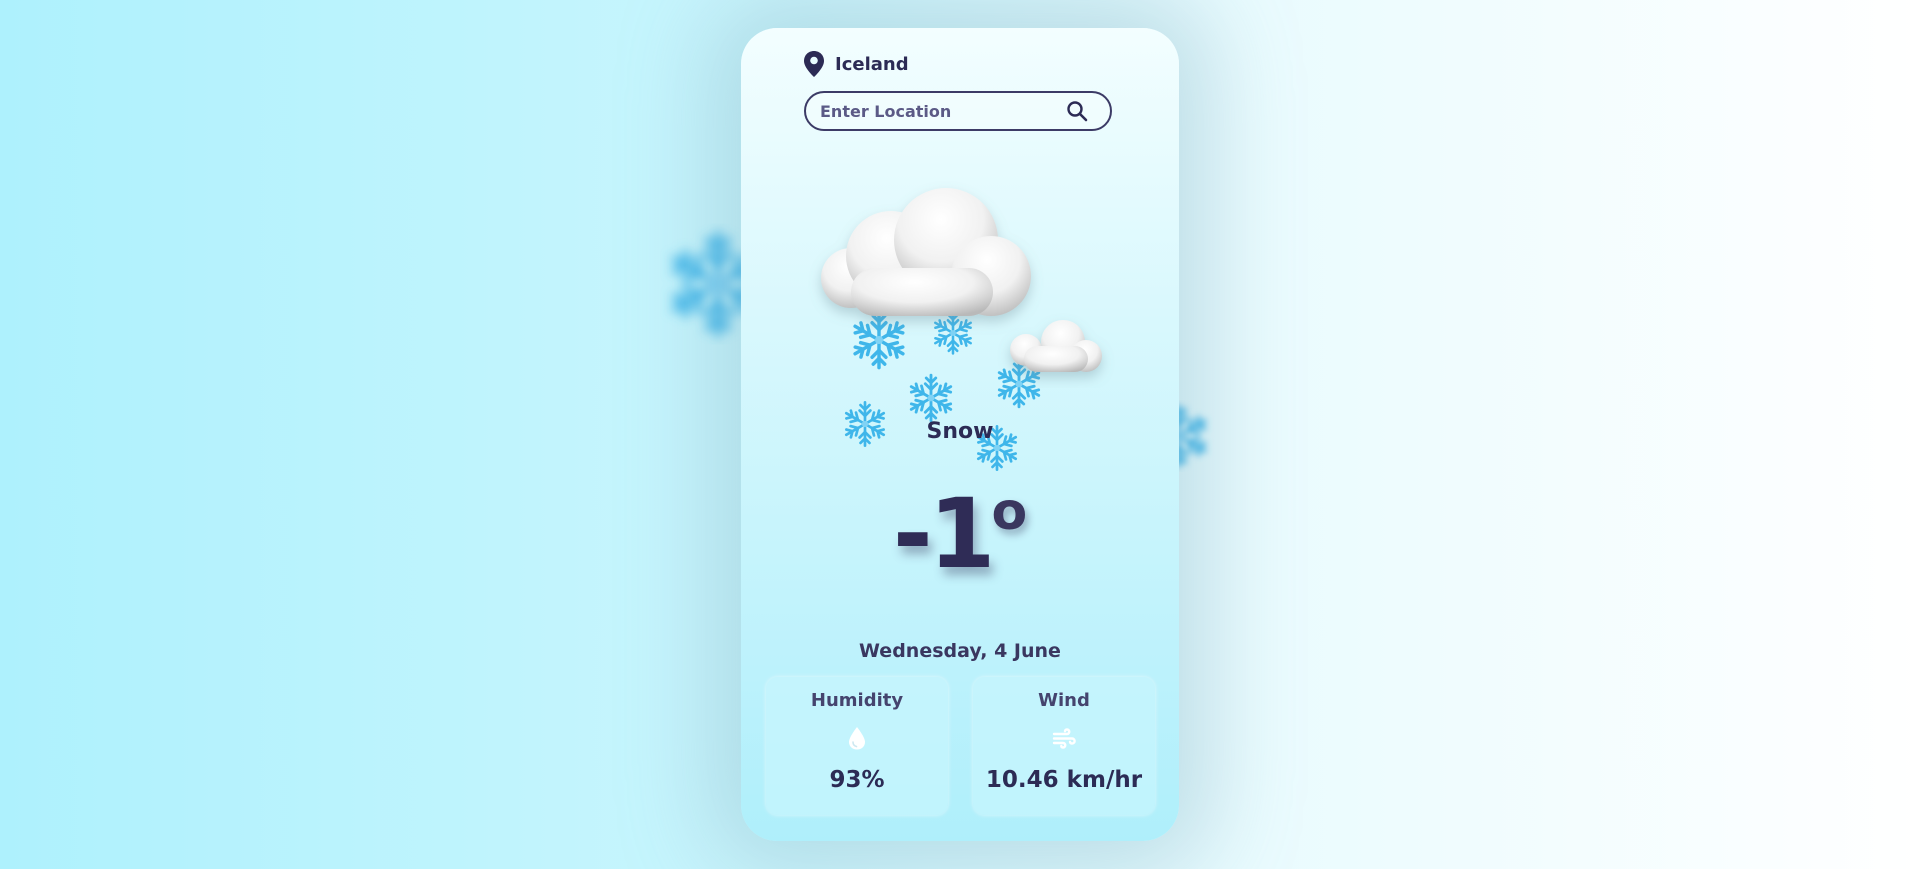  I want to click on current-date: Wednesday, 4 June, so click(960, 651).